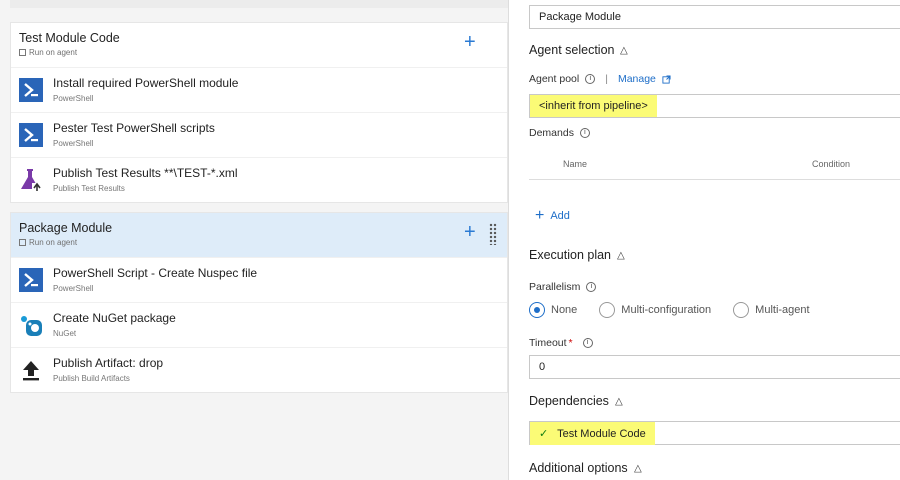  What do you see at coordinates (554, 79) in the screenshot?
I see `agent-pool-label: Agent pool` at bounding box center [554, 79].